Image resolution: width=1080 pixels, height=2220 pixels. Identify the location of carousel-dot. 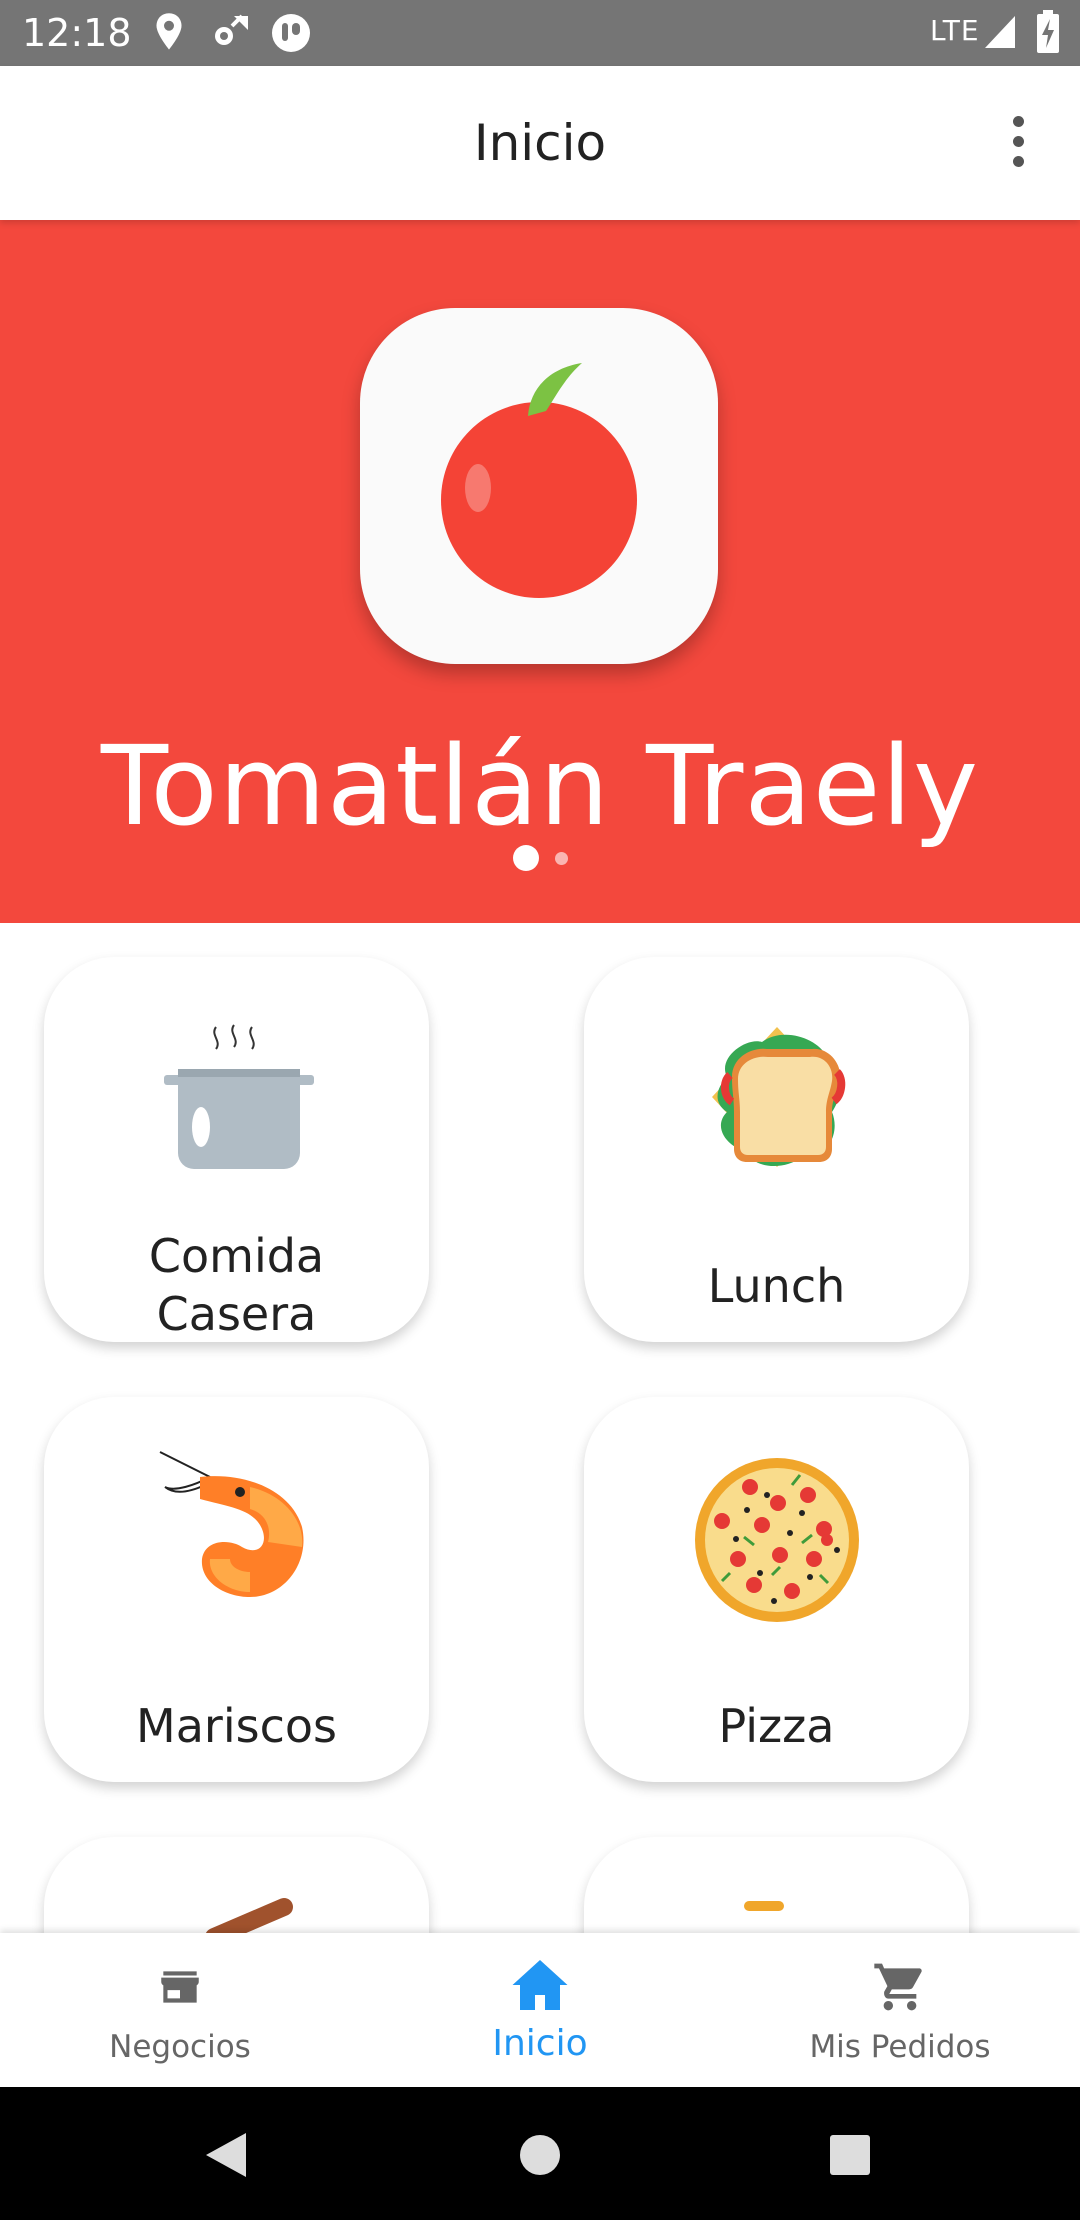
(561, 858).